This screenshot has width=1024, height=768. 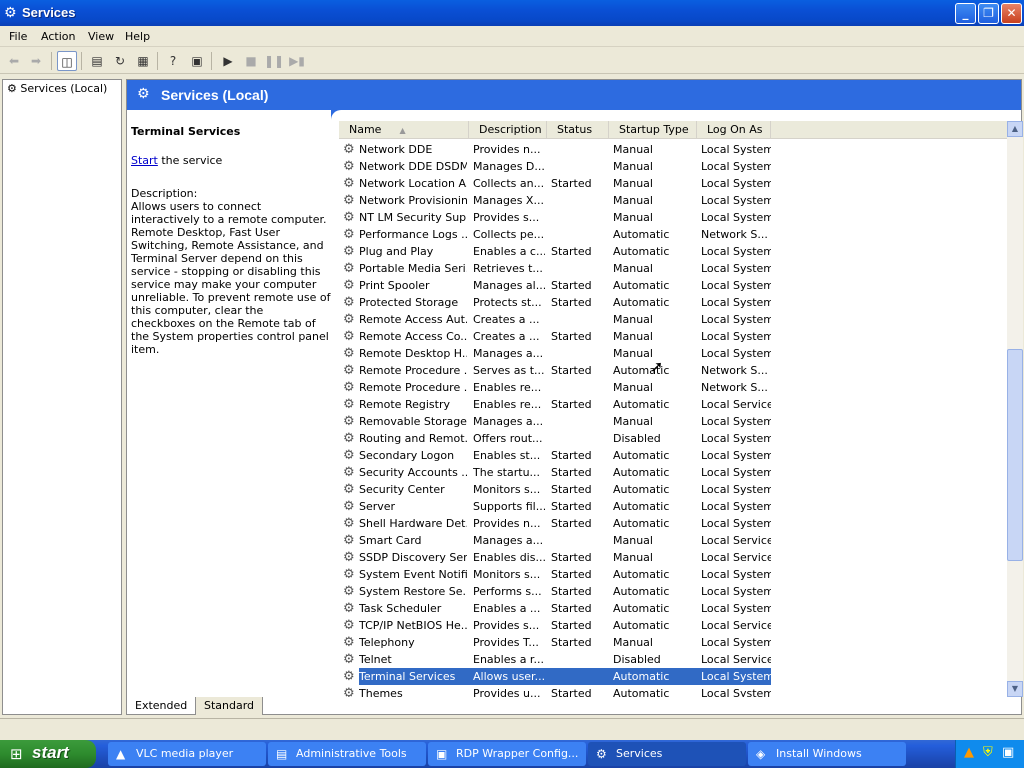 I want to click on back-arrow-icon: ⬅, so click(x=14, y=61).